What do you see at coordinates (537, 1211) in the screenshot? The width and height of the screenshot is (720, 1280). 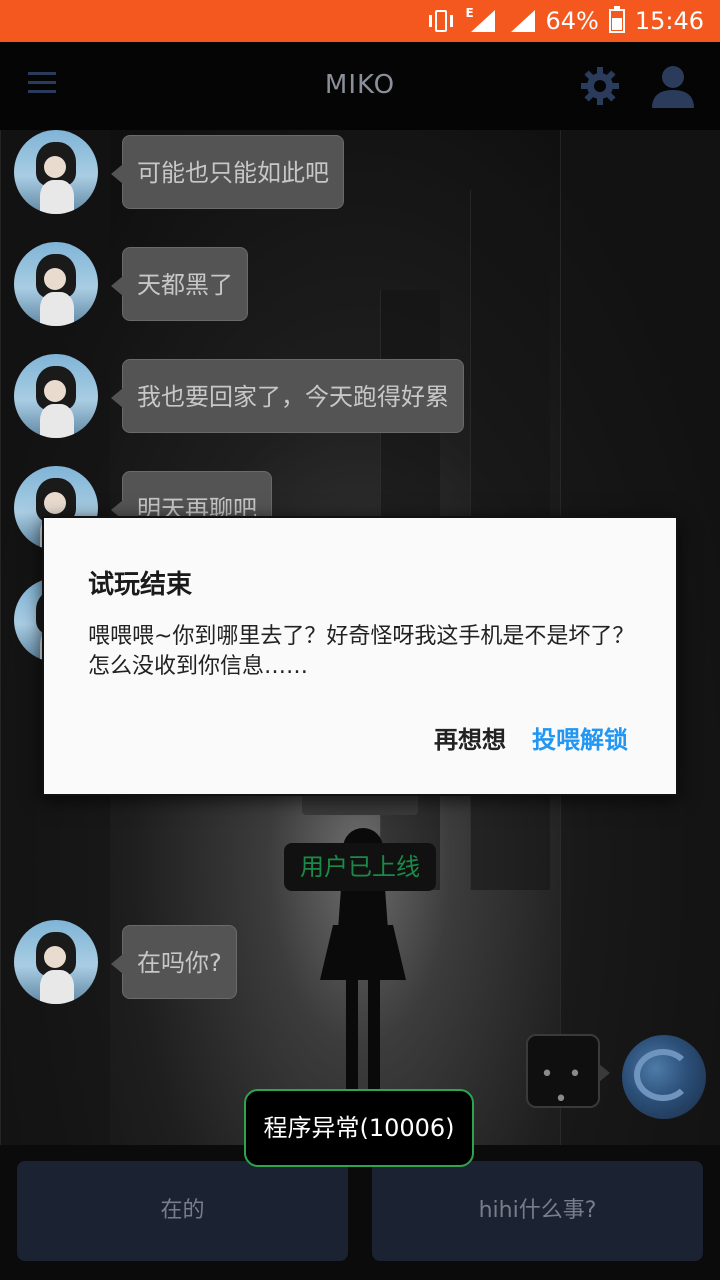 I see `reply-option-button: hihi什么事?` at bounding box center [537, 1211].